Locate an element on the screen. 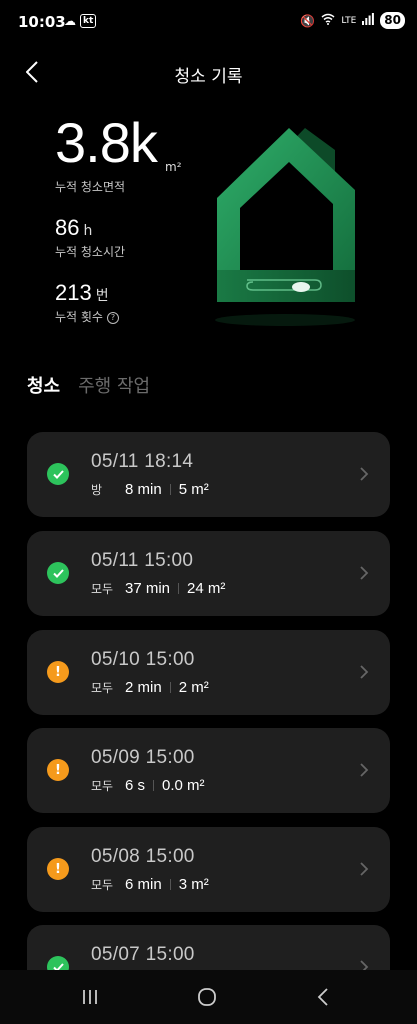 This screenshot has width=417, height=1024. record-card: 05/07 15:00 is located at coordinates (208, 947).